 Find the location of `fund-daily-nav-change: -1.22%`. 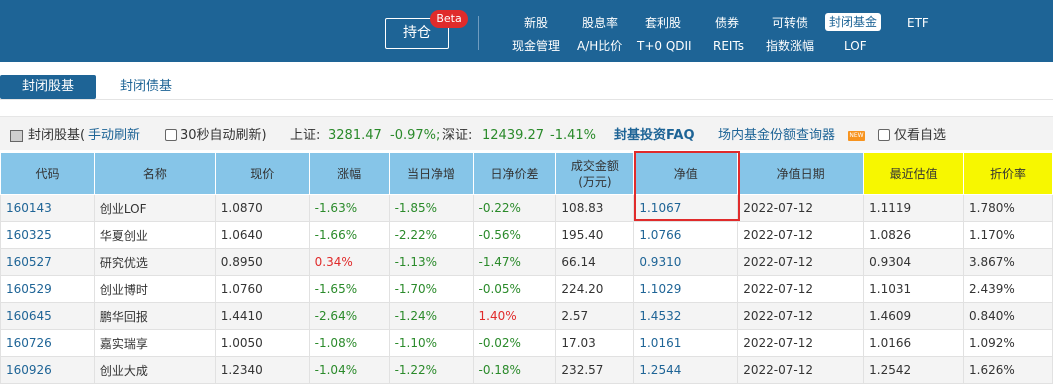

fund-daily-nav-change: -1.22% is located at coordinates (431, 370).